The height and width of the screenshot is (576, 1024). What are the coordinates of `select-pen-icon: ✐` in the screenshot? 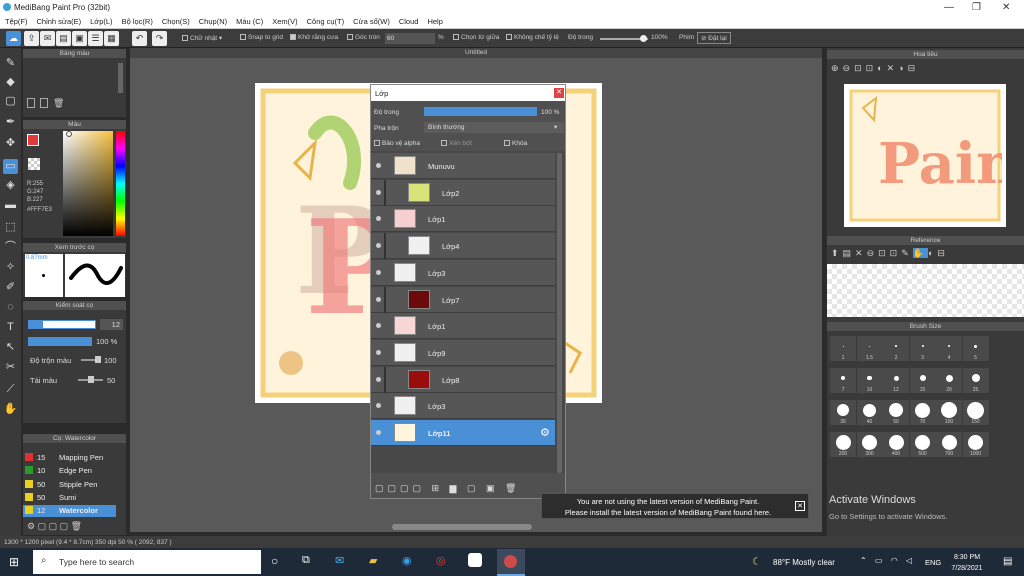 It's located at (10, 287).